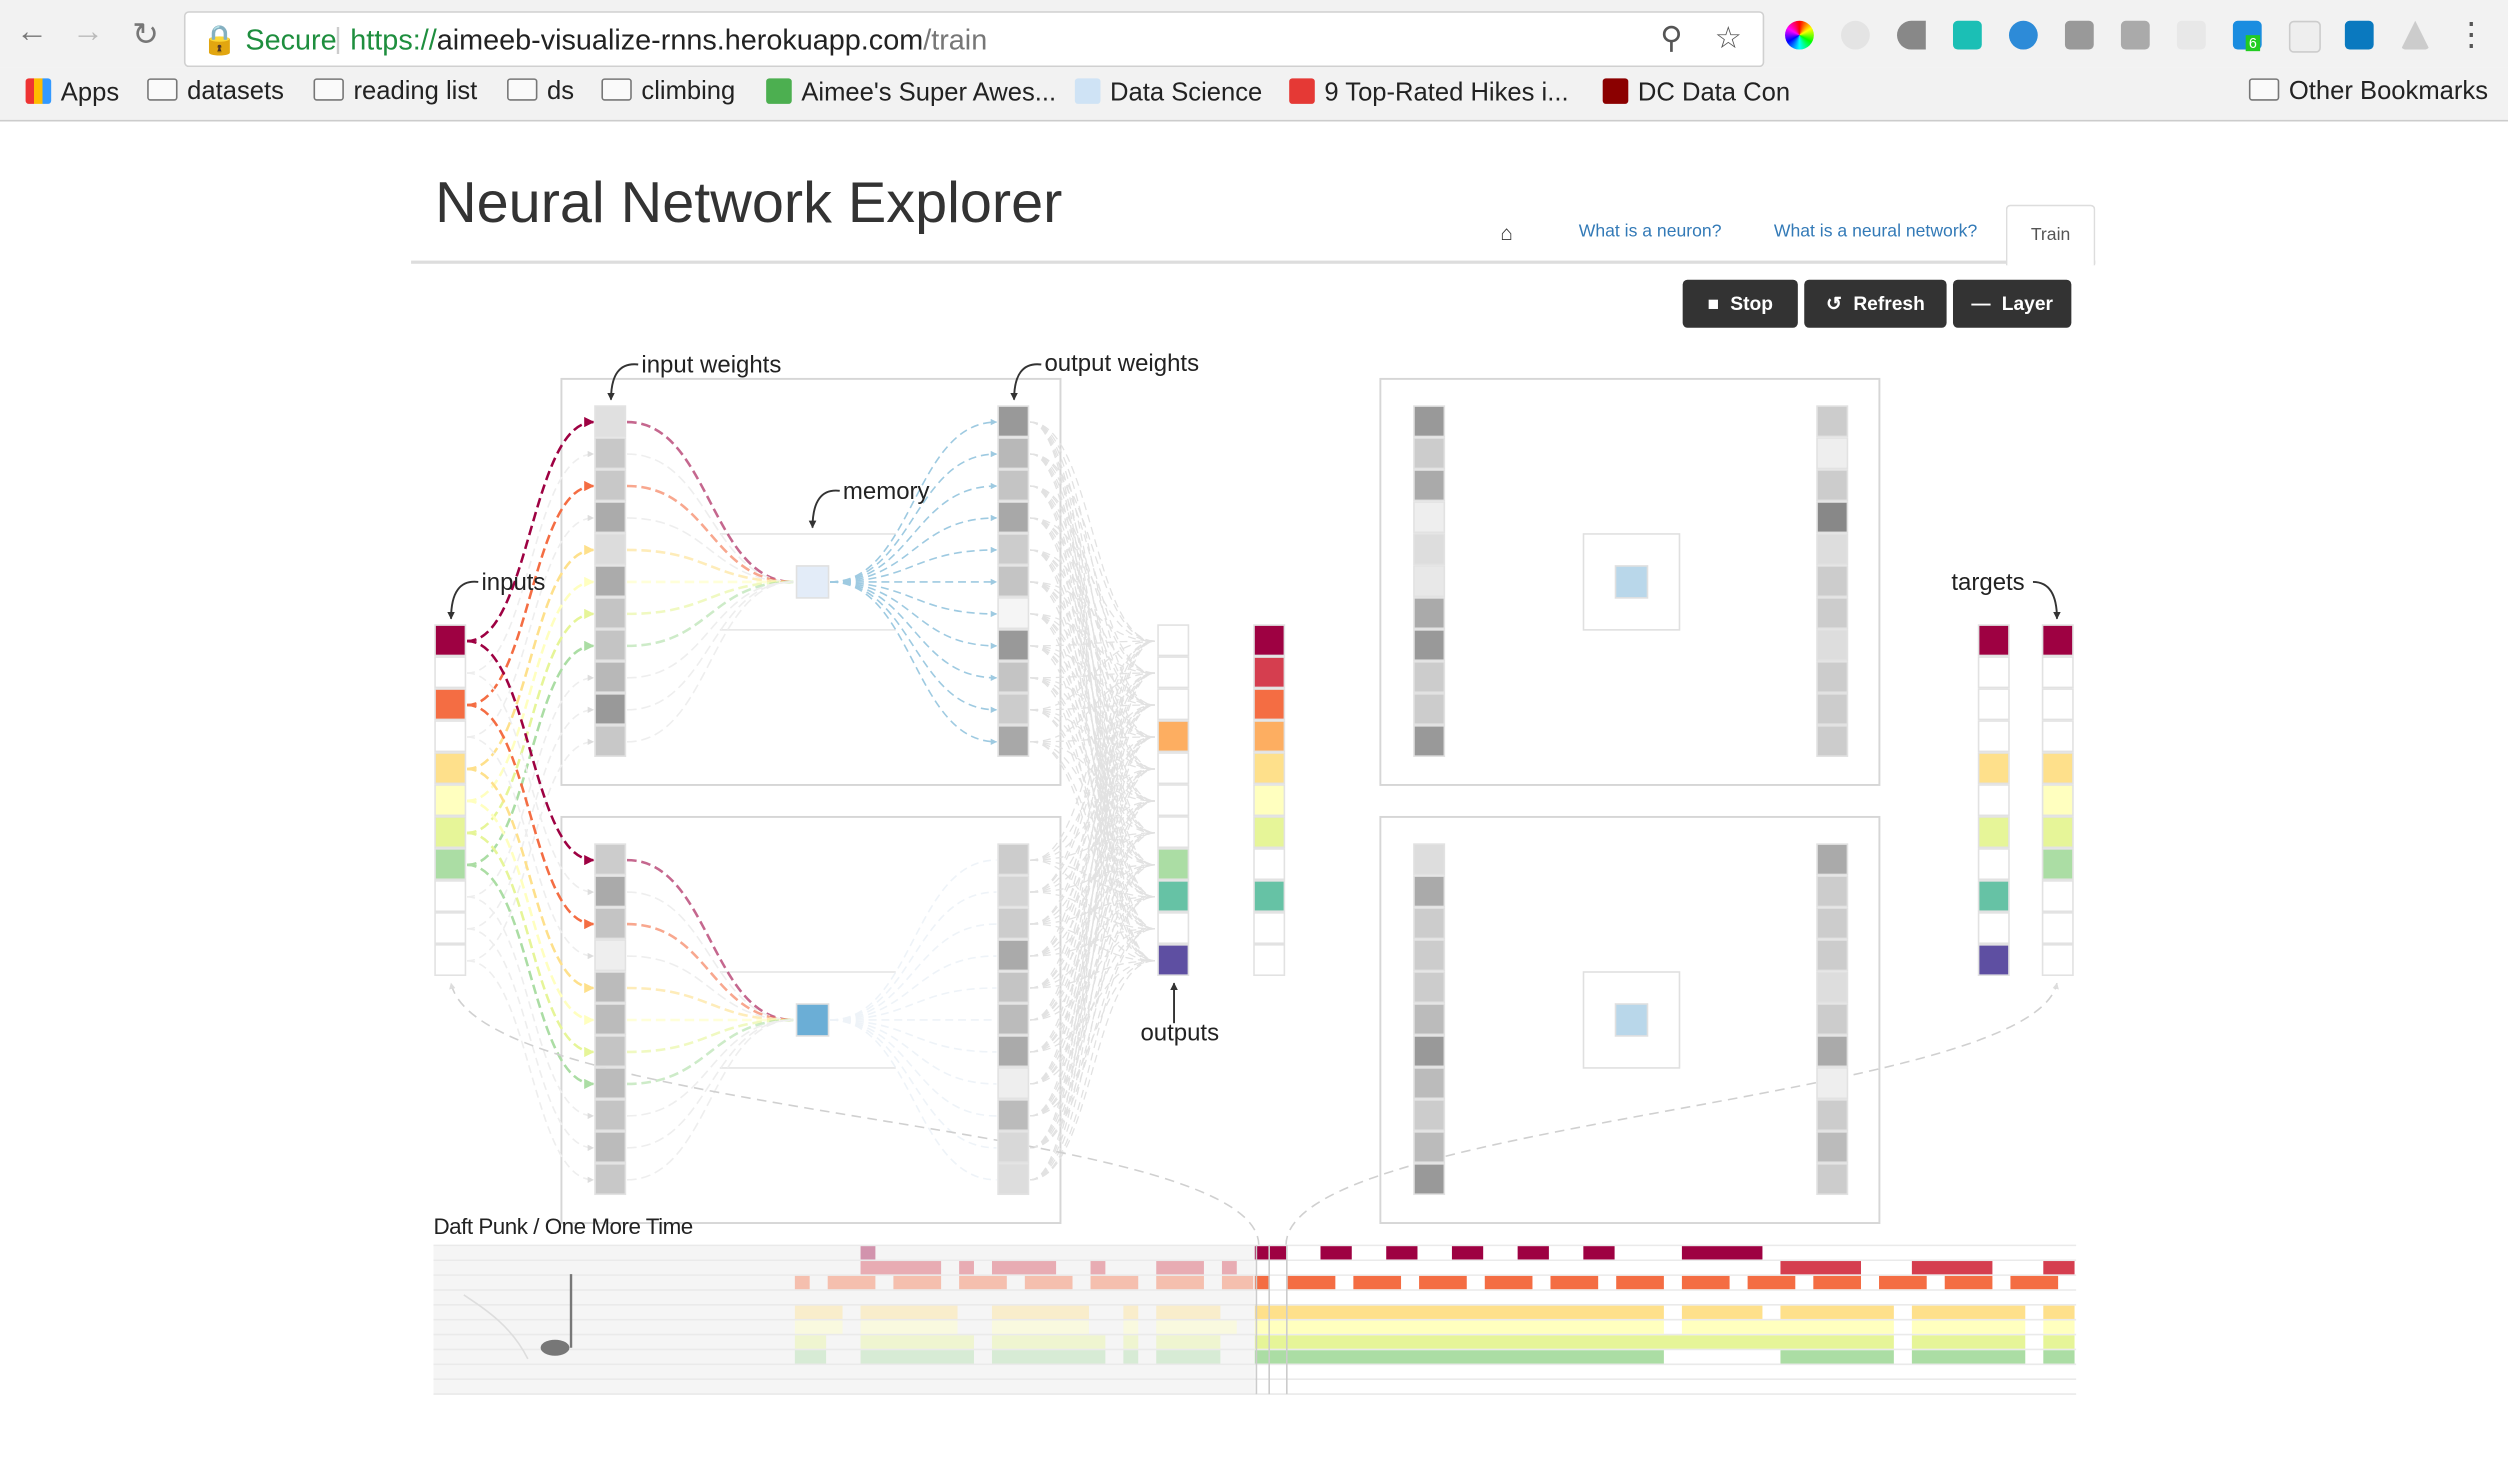 The image size is (2508, 1482). Describe the element at coordinates (563, 1226) in the screenshot. I see `song-title: Daft Punk / One More Time` at that location.